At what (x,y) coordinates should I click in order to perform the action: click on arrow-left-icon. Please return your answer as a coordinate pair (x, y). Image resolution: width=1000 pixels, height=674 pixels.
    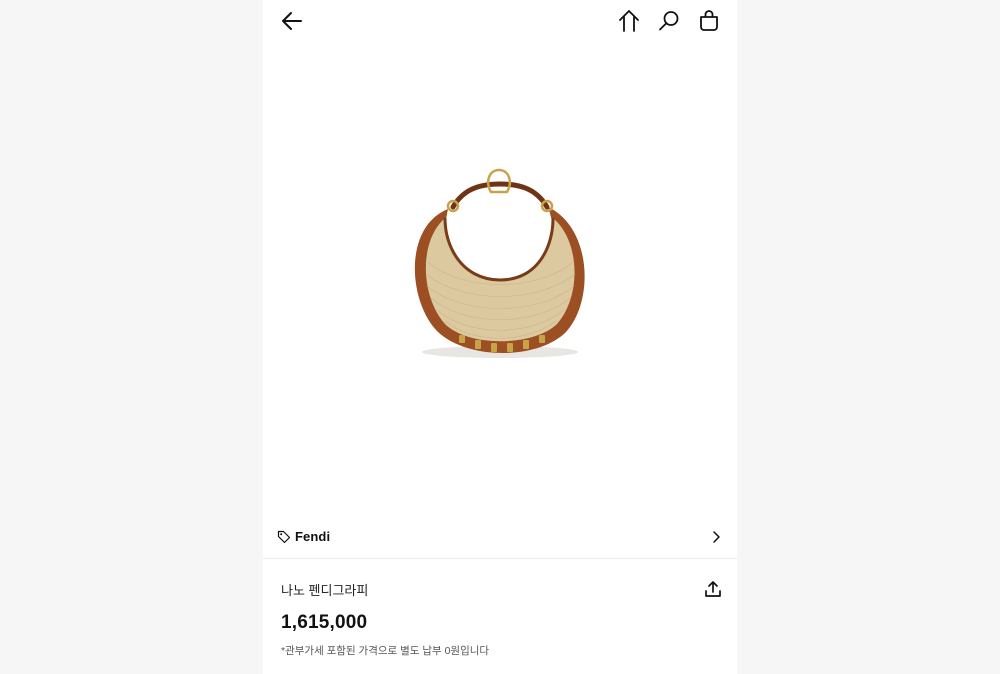
    Looking at the image, I should click on (292, 21).